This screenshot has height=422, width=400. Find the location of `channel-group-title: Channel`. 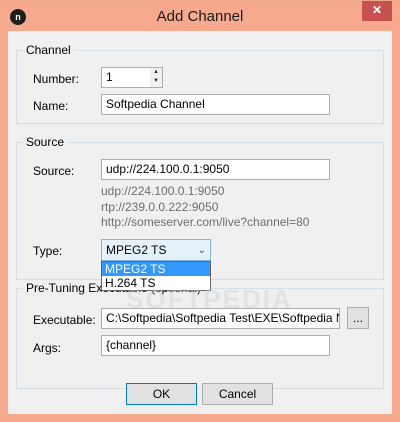

channel-group-title: Channel is located at coordinates (48, 50).